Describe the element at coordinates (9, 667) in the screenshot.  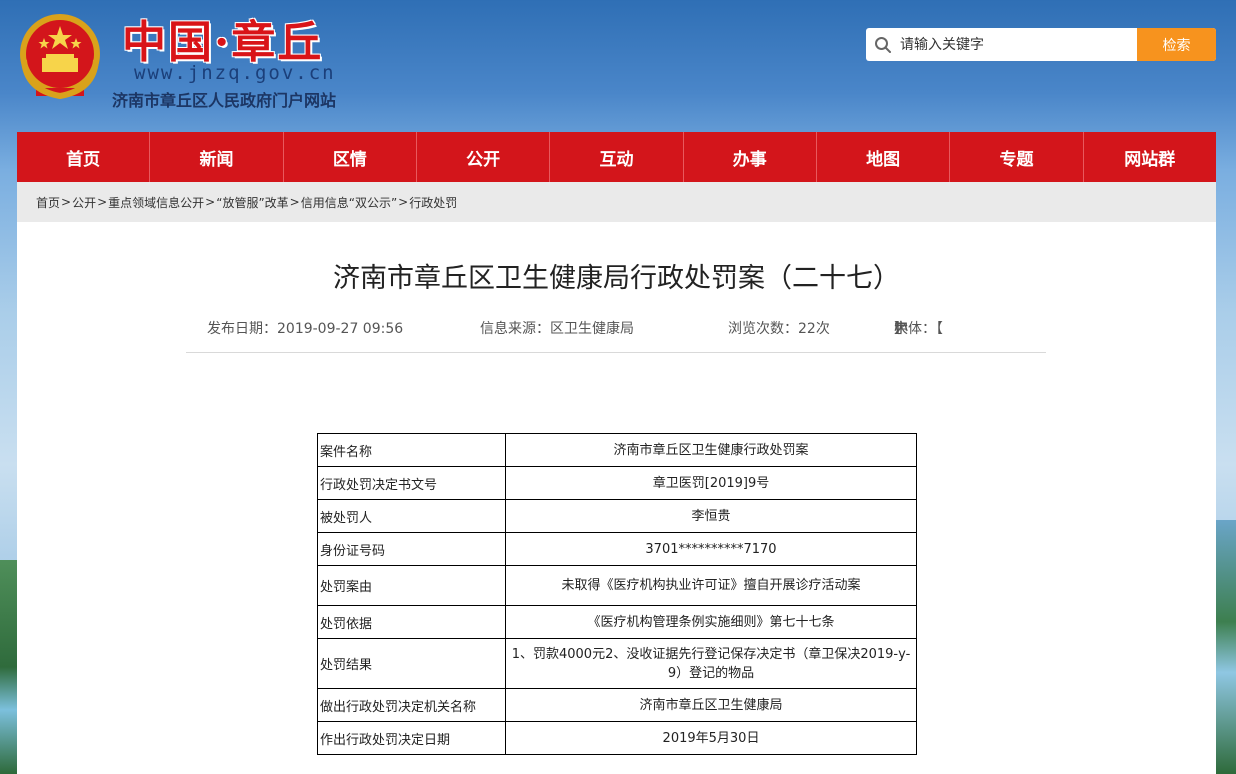
I see `background-scenery-left` at that location.